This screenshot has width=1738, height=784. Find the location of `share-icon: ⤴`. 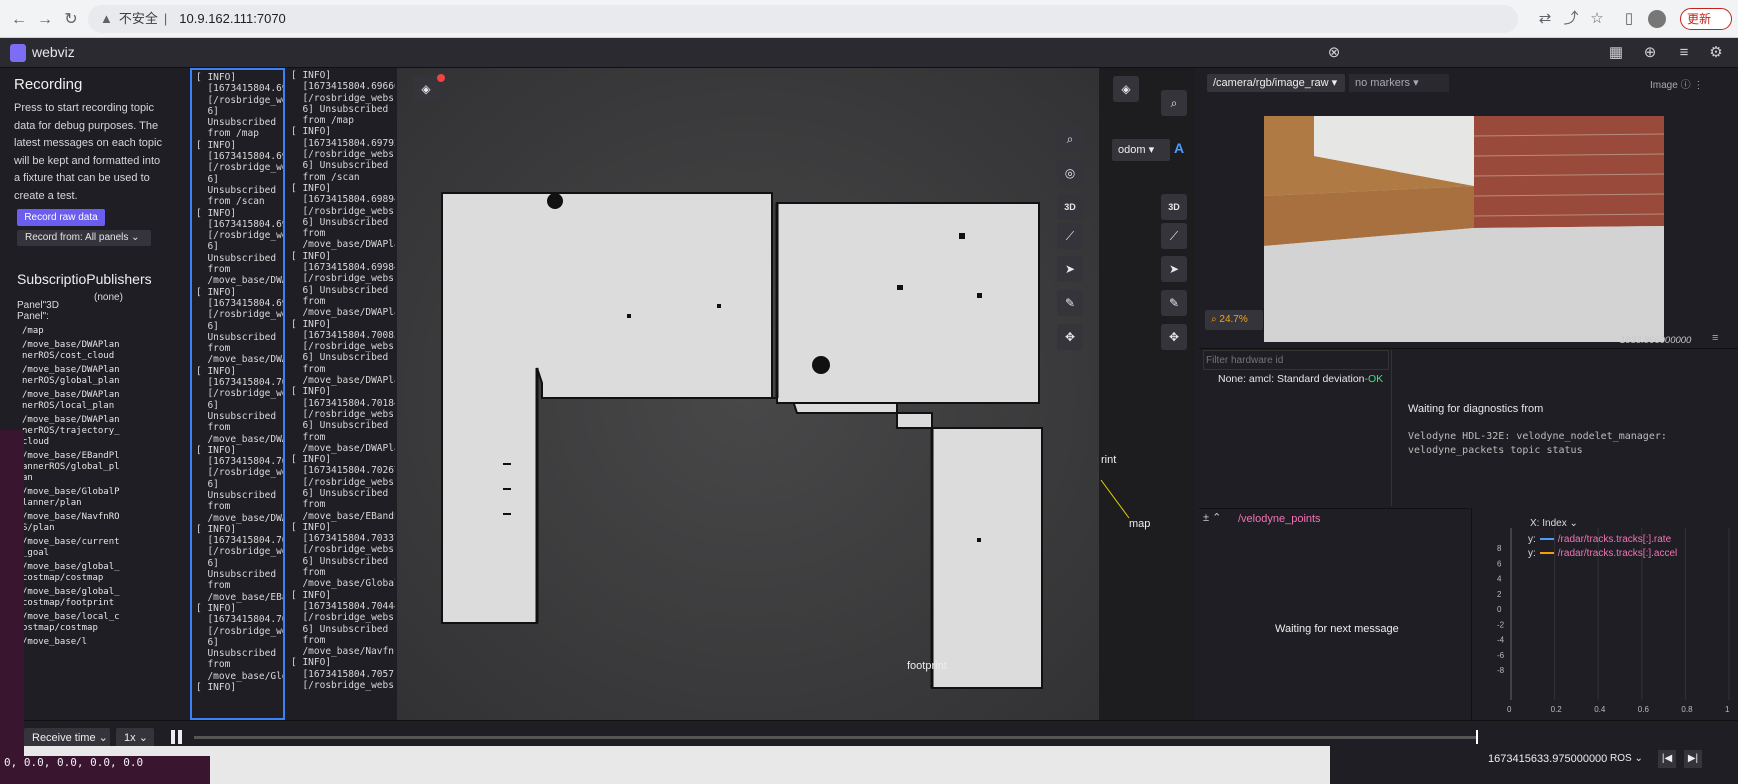

share-icon: ⤴ is located at coordinates (1571, 19).